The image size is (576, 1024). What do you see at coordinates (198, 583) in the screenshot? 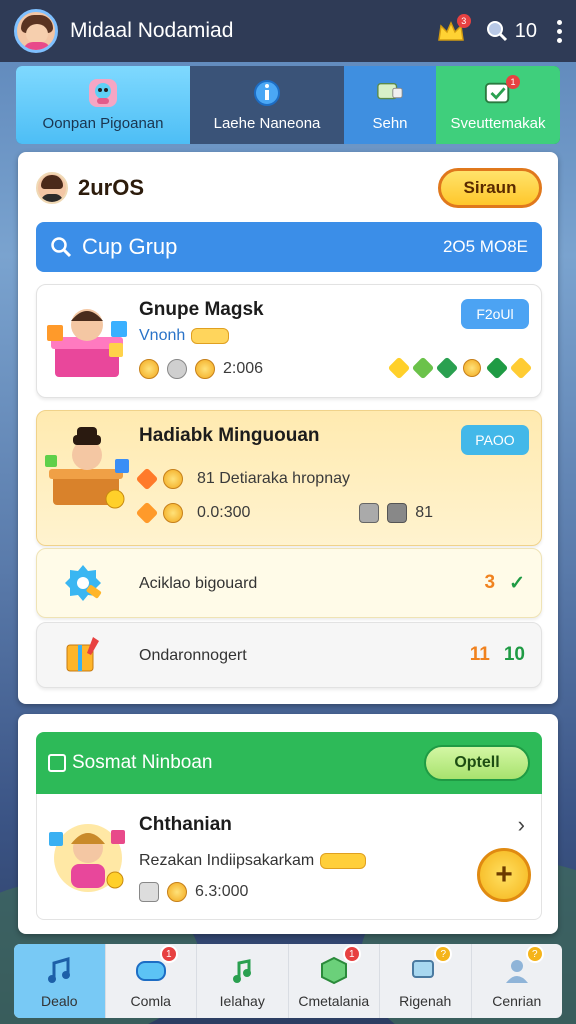
I see `item-label: Aciklao bigouard` at bounding box center [198, 583].